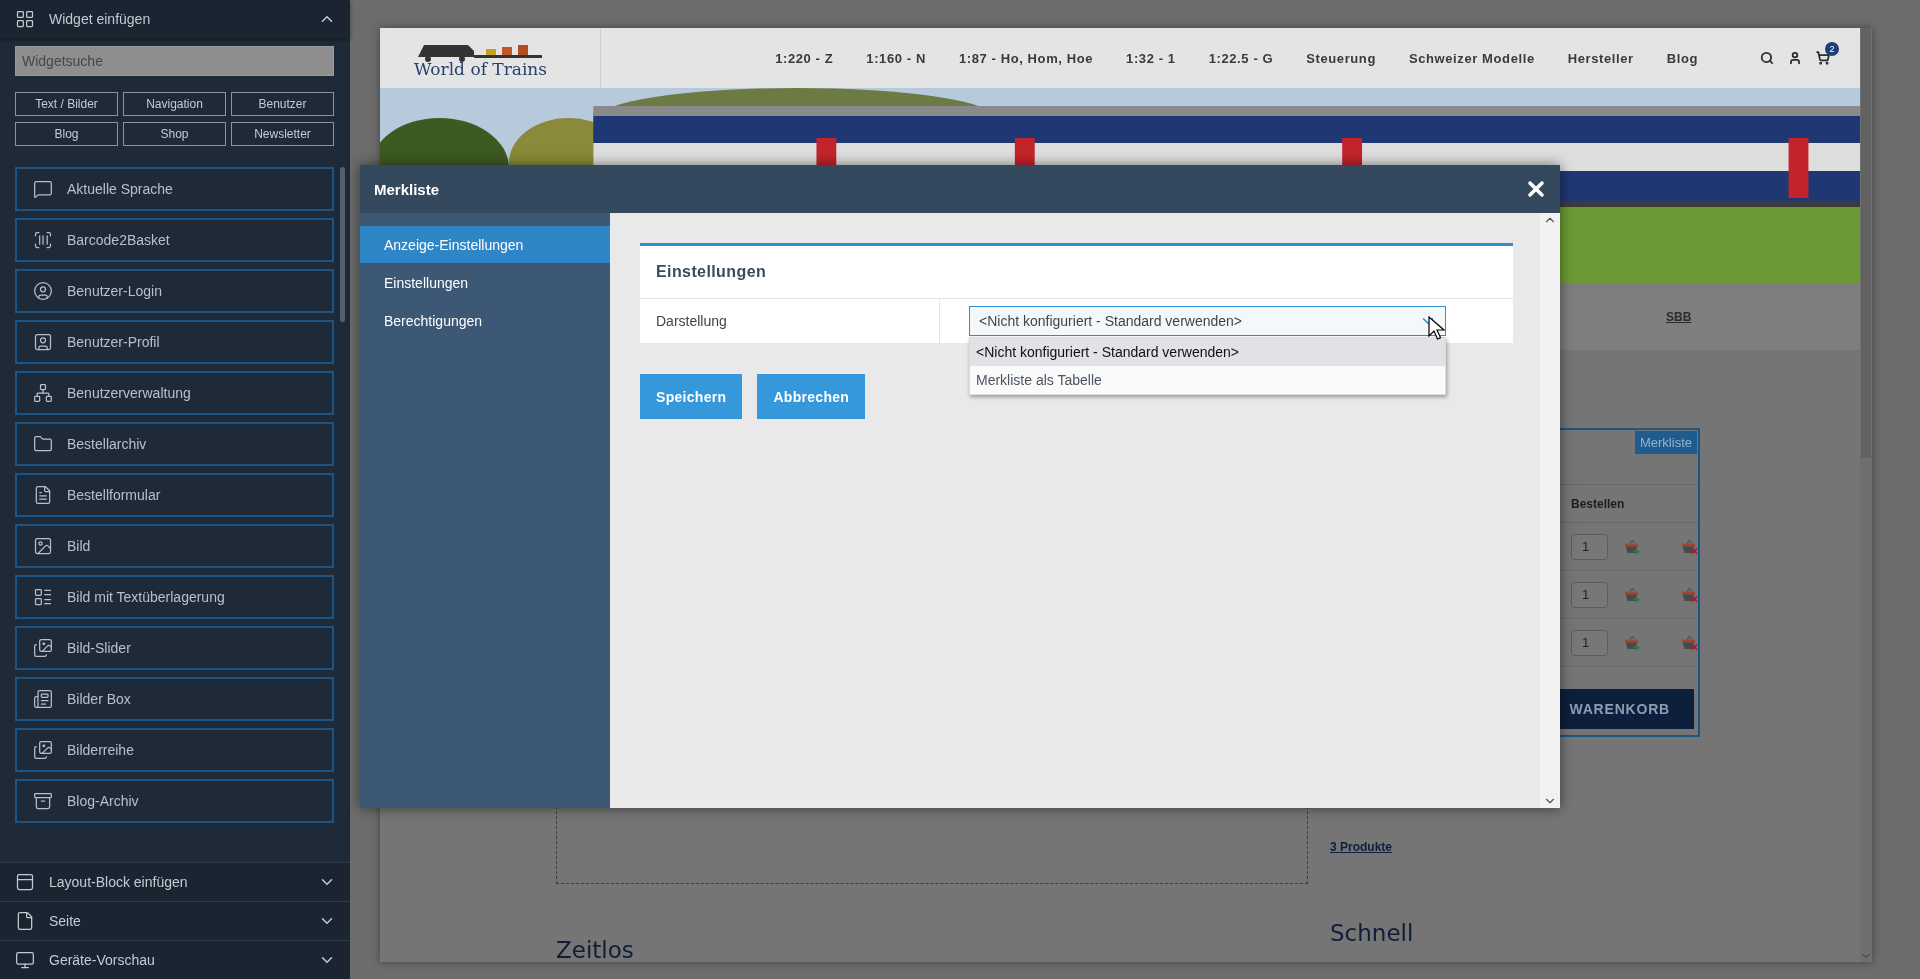  I want to click on column-header: Bestellen, so click(1598, 503).